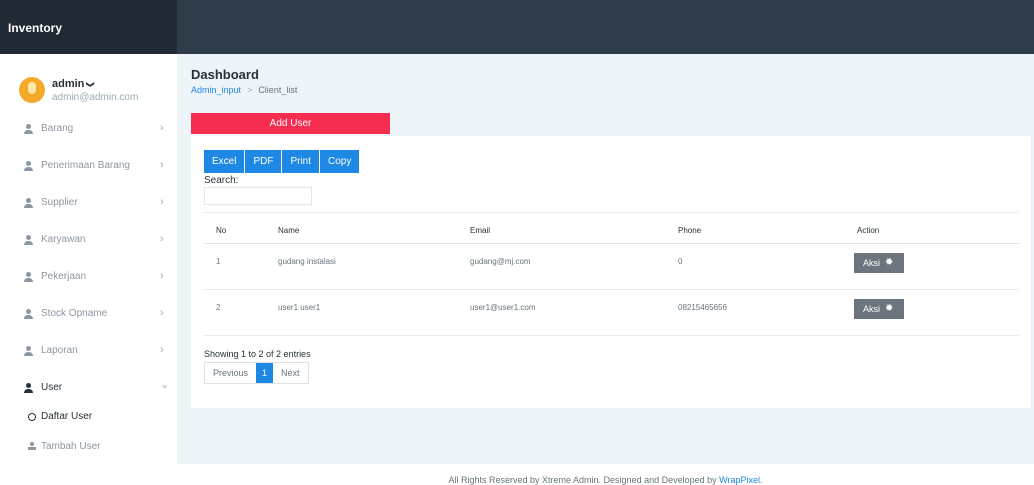  I want to click on sidebar-item-label: User, so click(52, 387).